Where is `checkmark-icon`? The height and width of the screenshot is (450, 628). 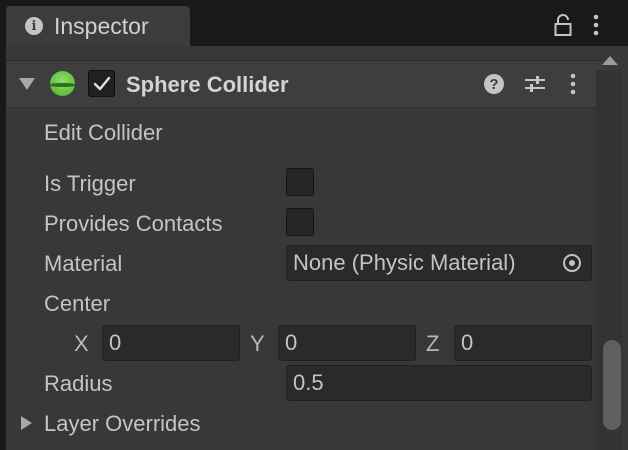
checkmark-icon is located at coordinates (101, 83).